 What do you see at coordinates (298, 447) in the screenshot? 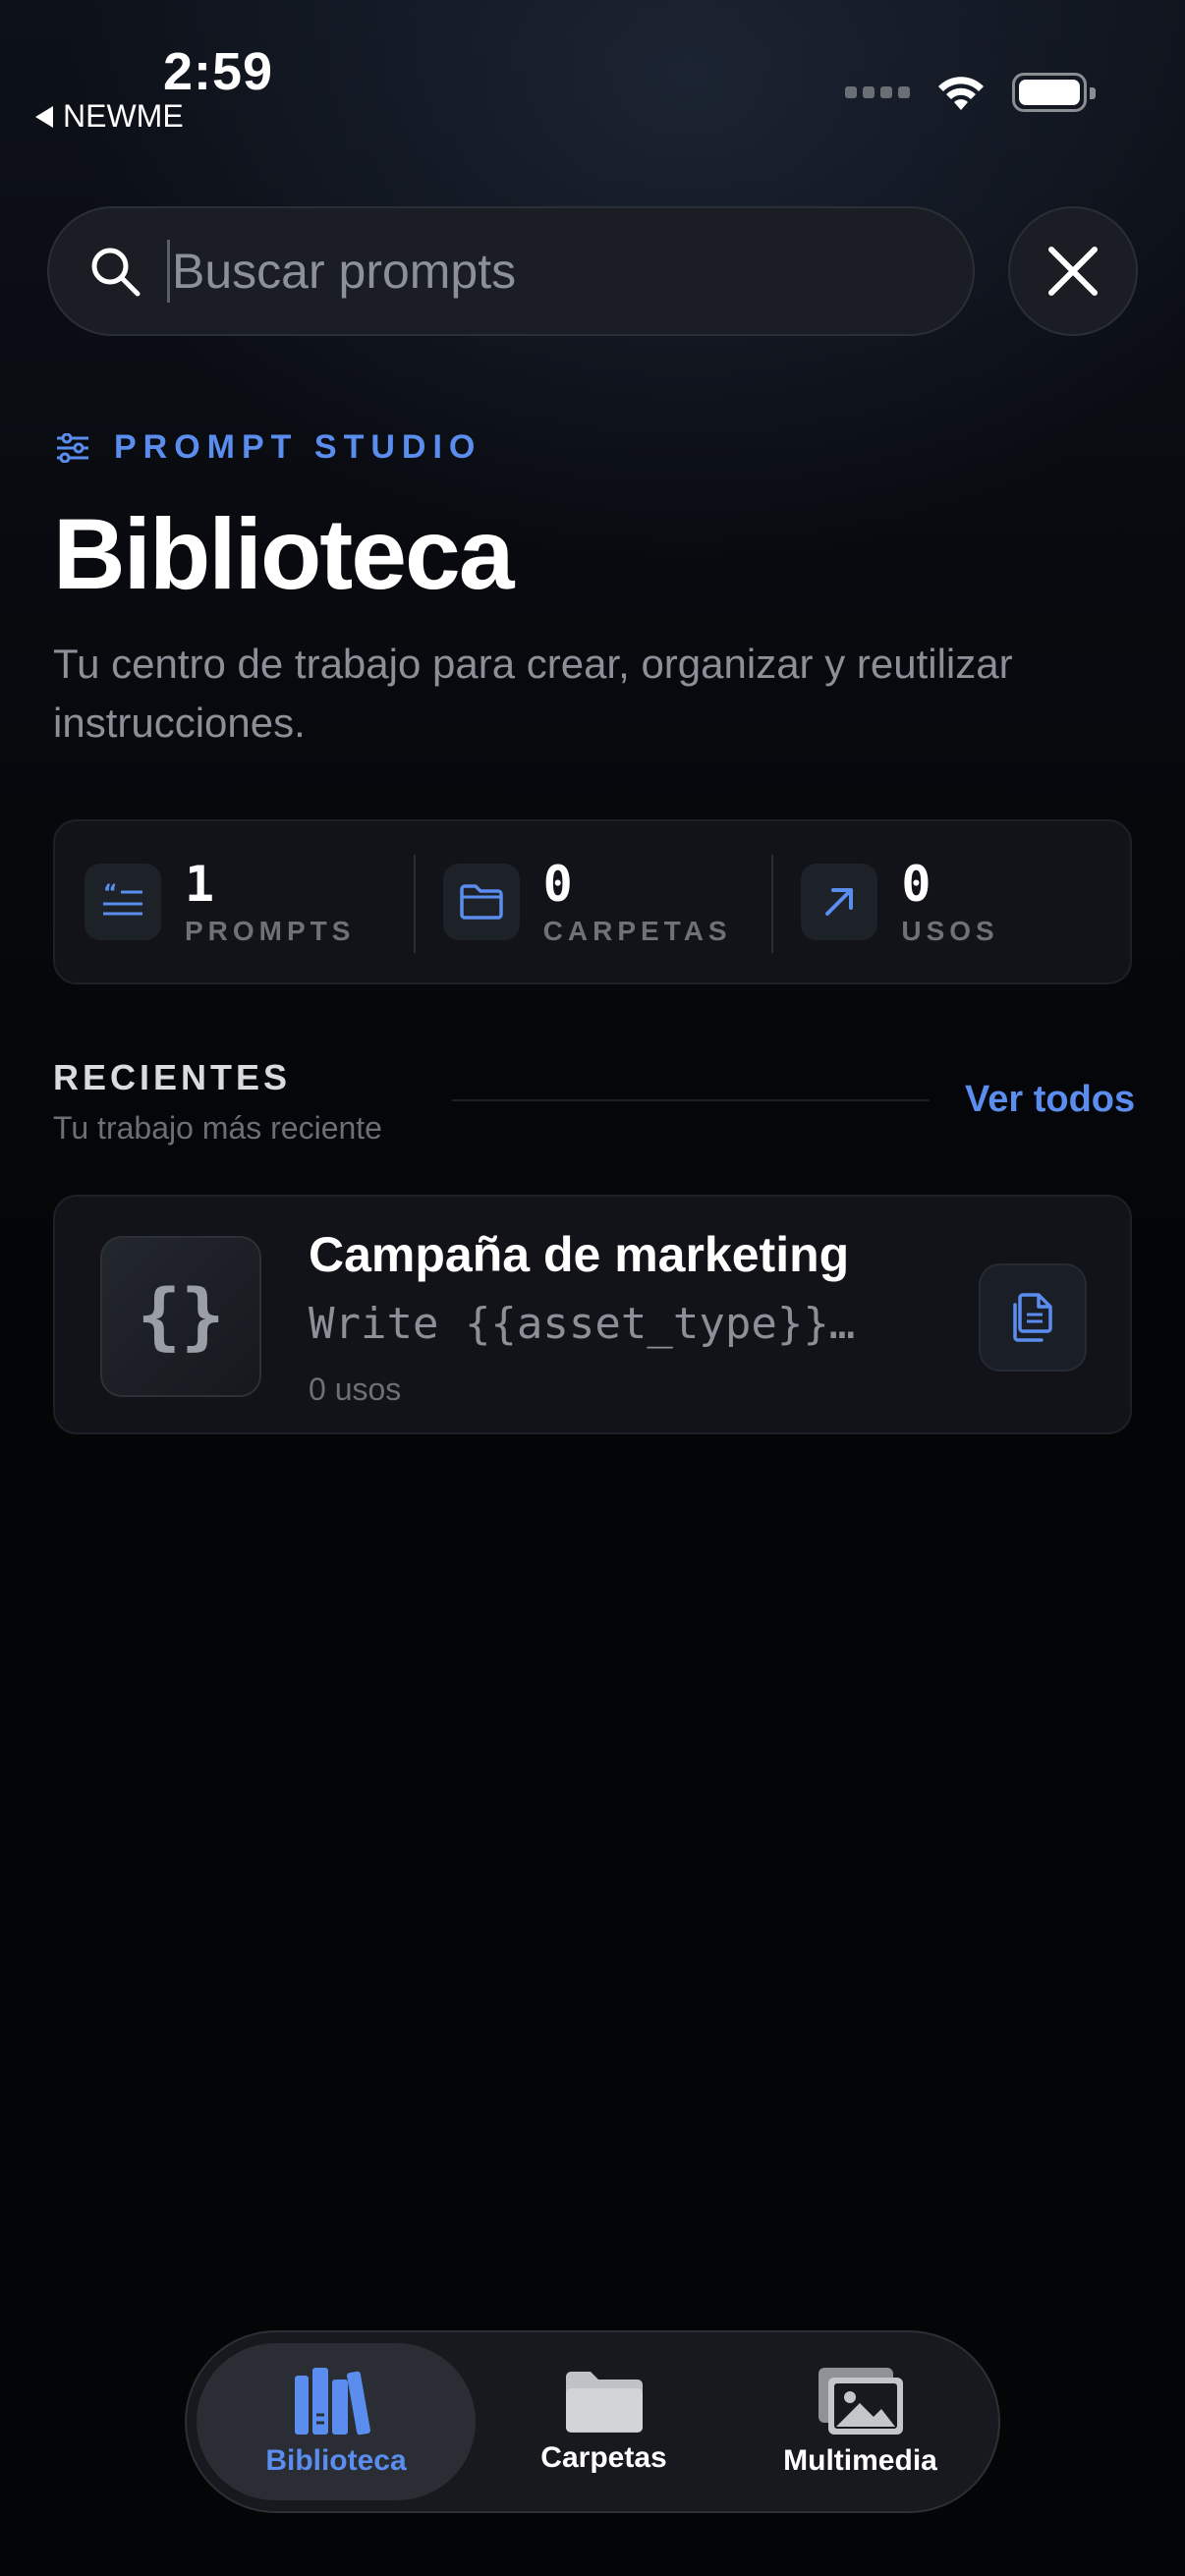
I see `eyebrow-label: PROMPT STUDIO` at bounding box center [298, 447].